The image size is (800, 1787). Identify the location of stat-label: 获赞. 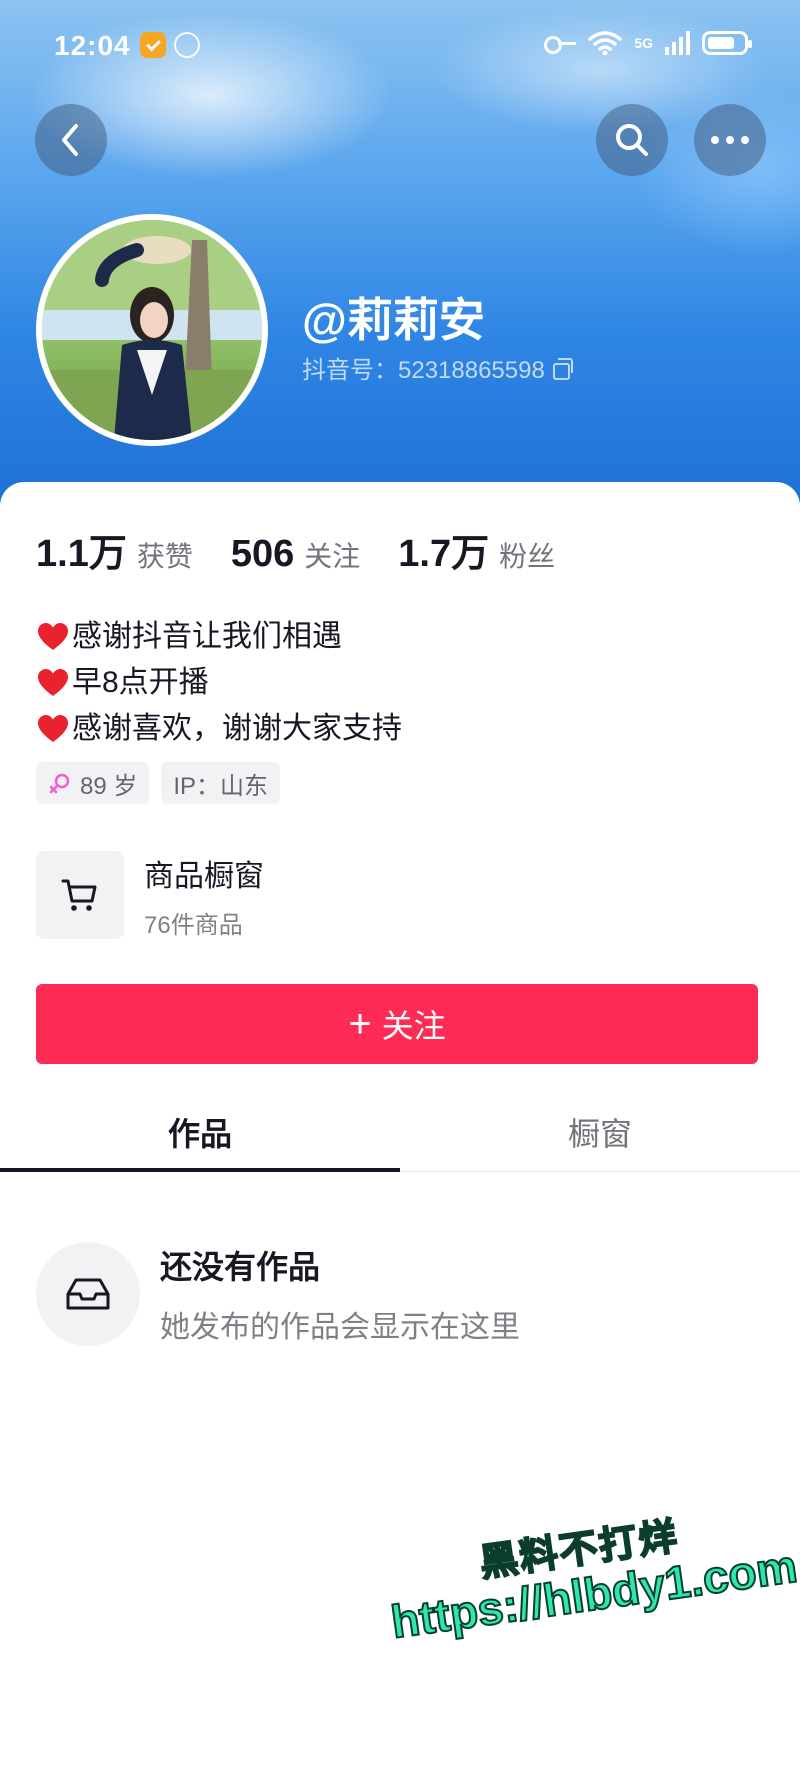
(164, 556).